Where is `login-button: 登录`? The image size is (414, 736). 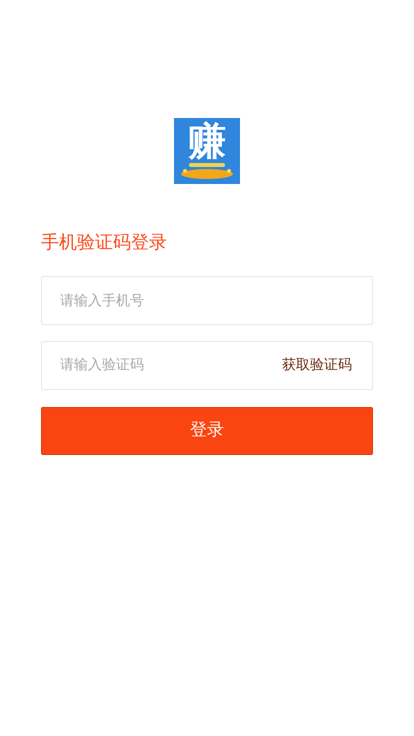
login-button: 登录 is located at coordinates (207, 431).